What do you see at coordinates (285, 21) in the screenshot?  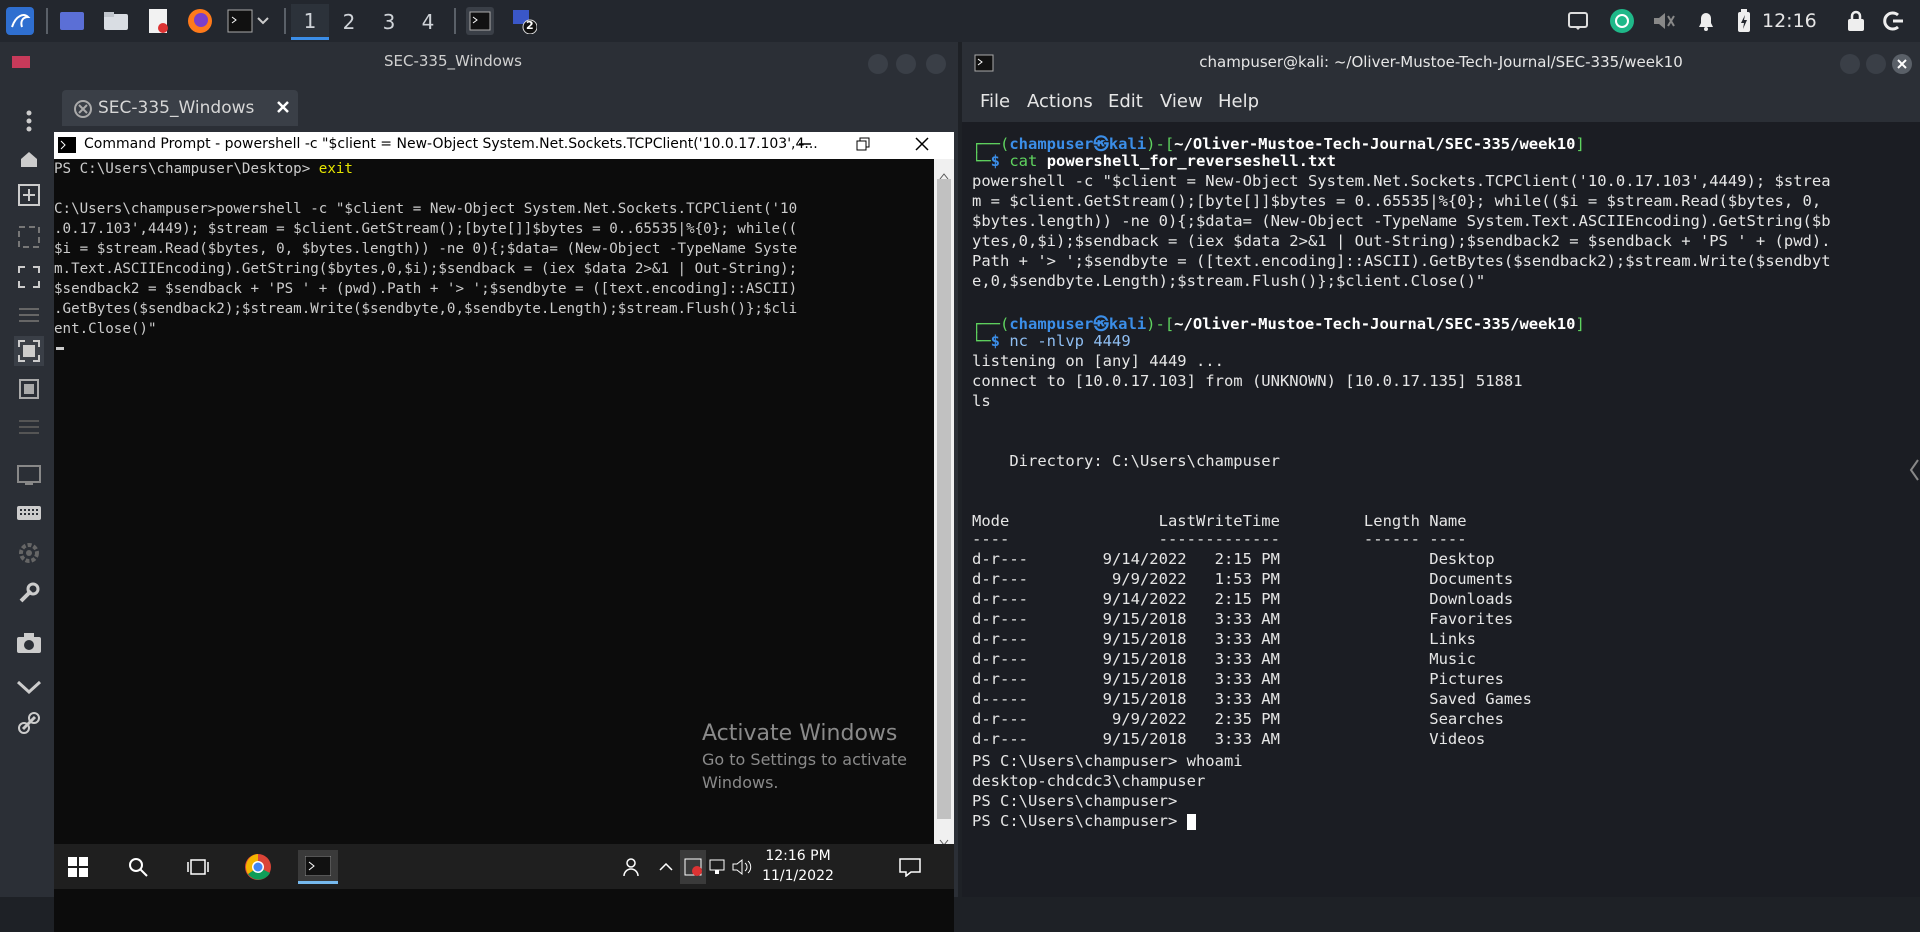 I see `panel-separator` at bounding box center [285, 21].